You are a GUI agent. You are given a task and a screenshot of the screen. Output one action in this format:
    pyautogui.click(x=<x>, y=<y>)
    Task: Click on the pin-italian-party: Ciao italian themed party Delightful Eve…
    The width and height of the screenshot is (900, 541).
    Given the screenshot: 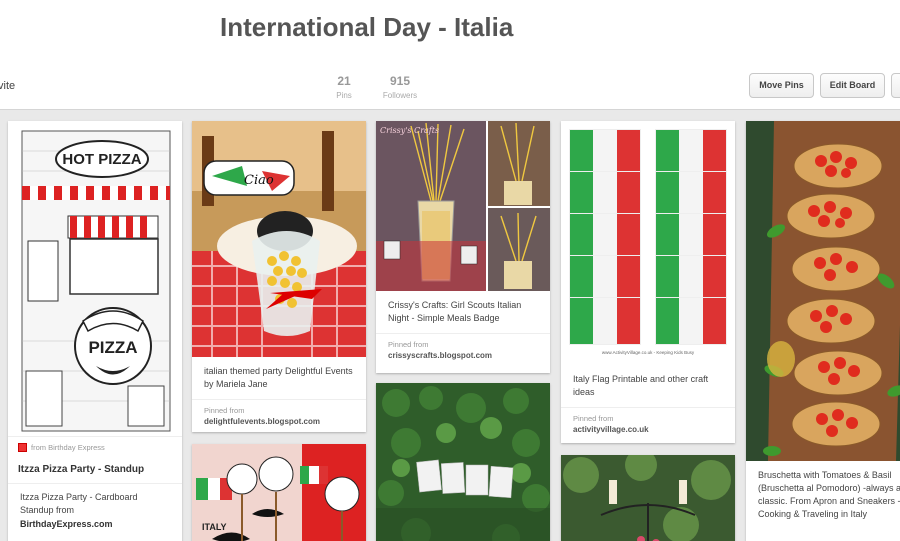 What is the action you would take?
    pyautogui.click(x=279, y=276)
    